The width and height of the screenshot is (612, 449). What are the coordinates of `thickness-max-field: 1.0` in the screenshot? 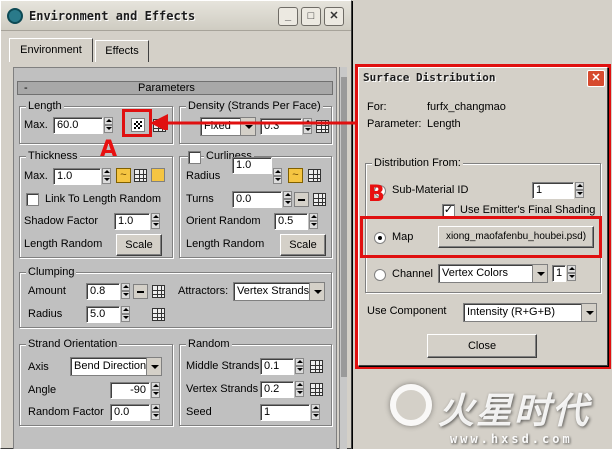 It's located at (77, 176).